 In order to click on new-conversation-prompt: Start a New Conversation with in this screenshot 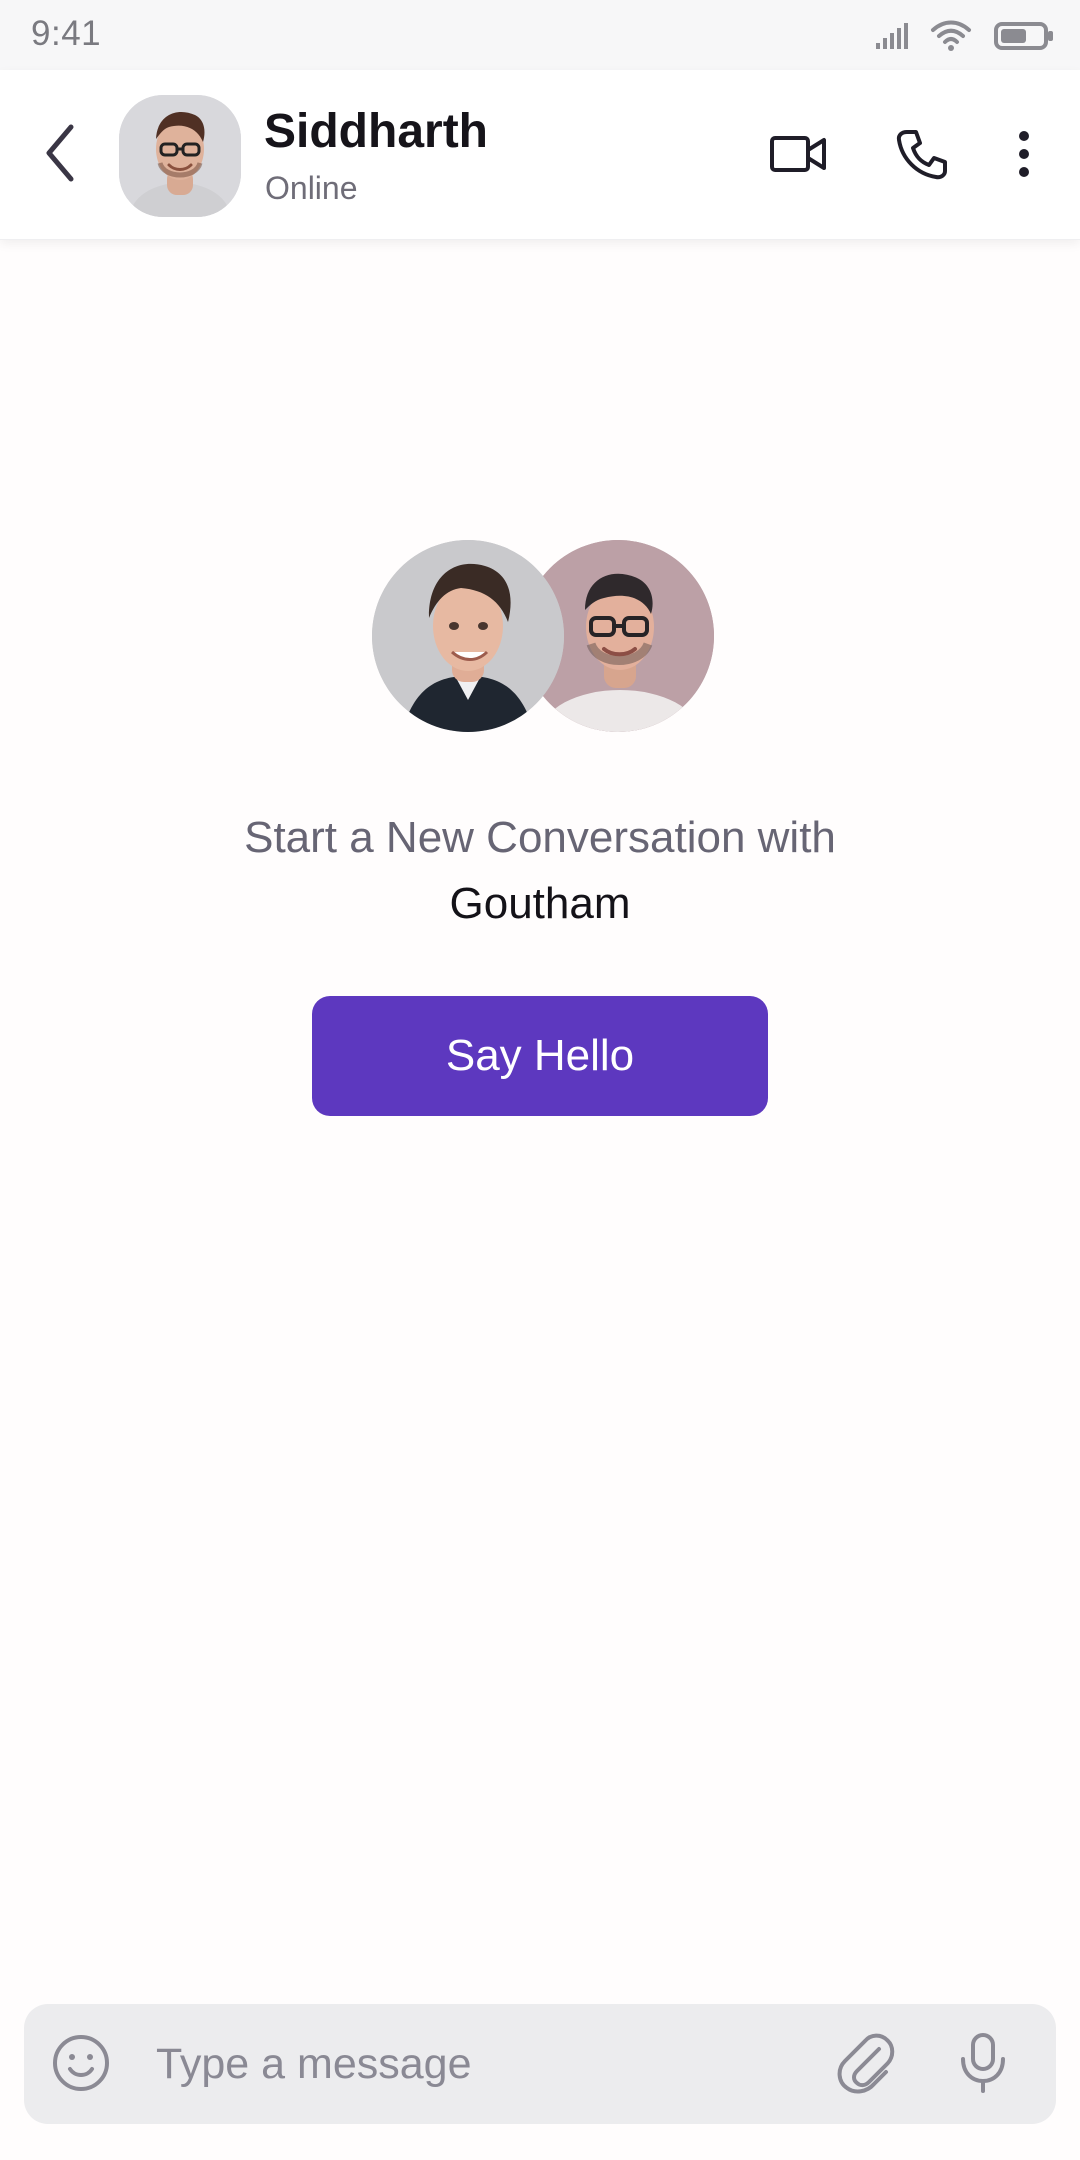, I will do `click(540, 837)`.